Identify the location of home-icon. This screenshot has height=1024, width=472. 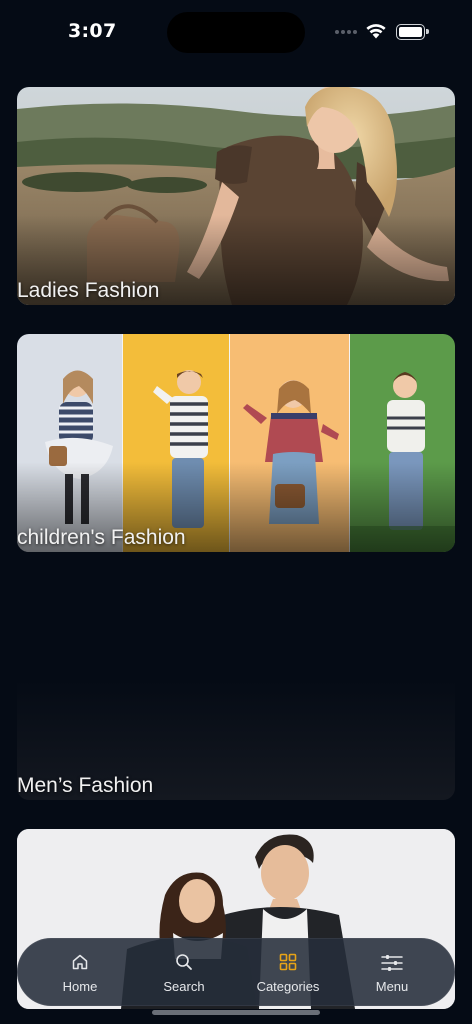
(80, 962).